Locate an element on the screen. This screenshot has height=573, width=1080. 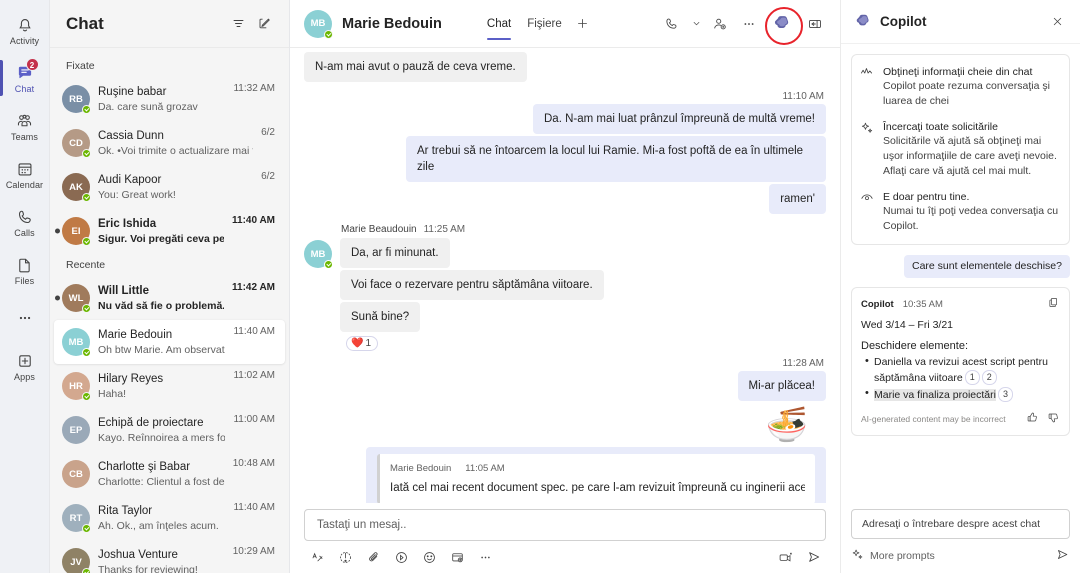
copy-icon is located at coordinates (1053, 304).